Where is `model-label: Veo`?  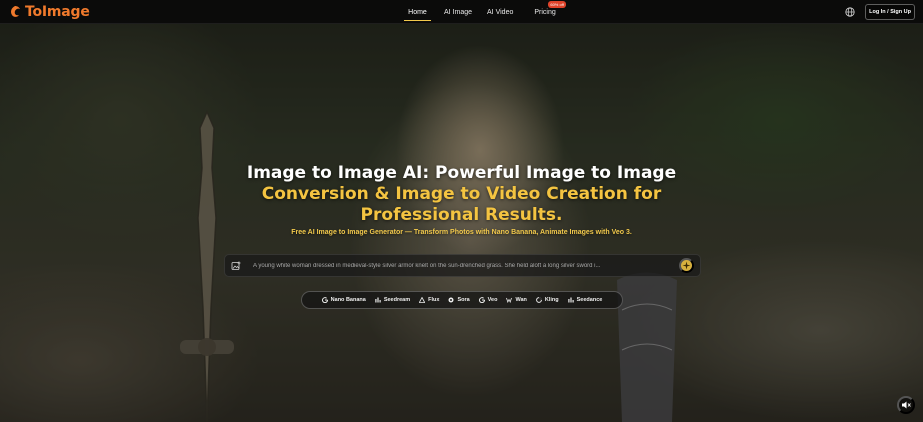
model-label: Veo is located at coordinates (492, 300).